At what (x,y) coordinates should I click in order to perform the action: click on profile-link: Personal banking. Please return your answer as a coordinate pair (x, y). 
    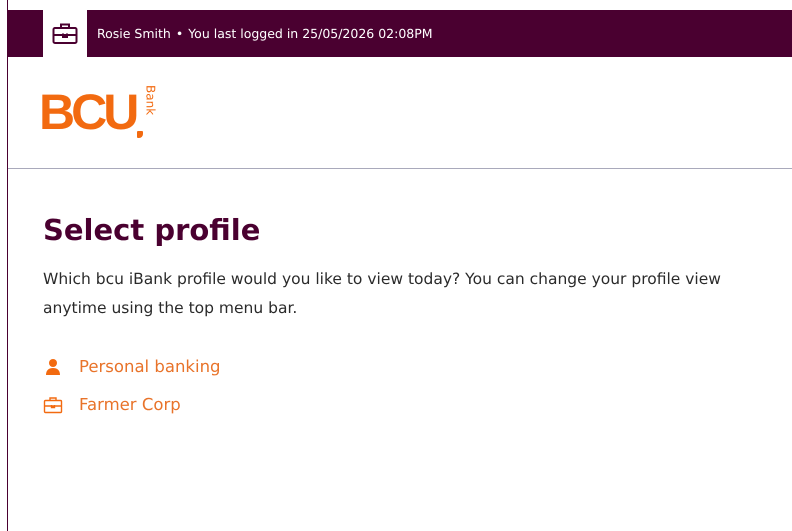
    Looking at the image, I should click on (417, 366).